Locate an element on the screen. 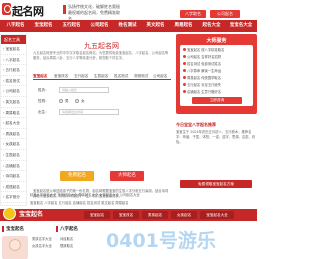 The height and width of the screenshot is (259, 320). promo-title: 大师服务 is located at coordinates (216, 41).